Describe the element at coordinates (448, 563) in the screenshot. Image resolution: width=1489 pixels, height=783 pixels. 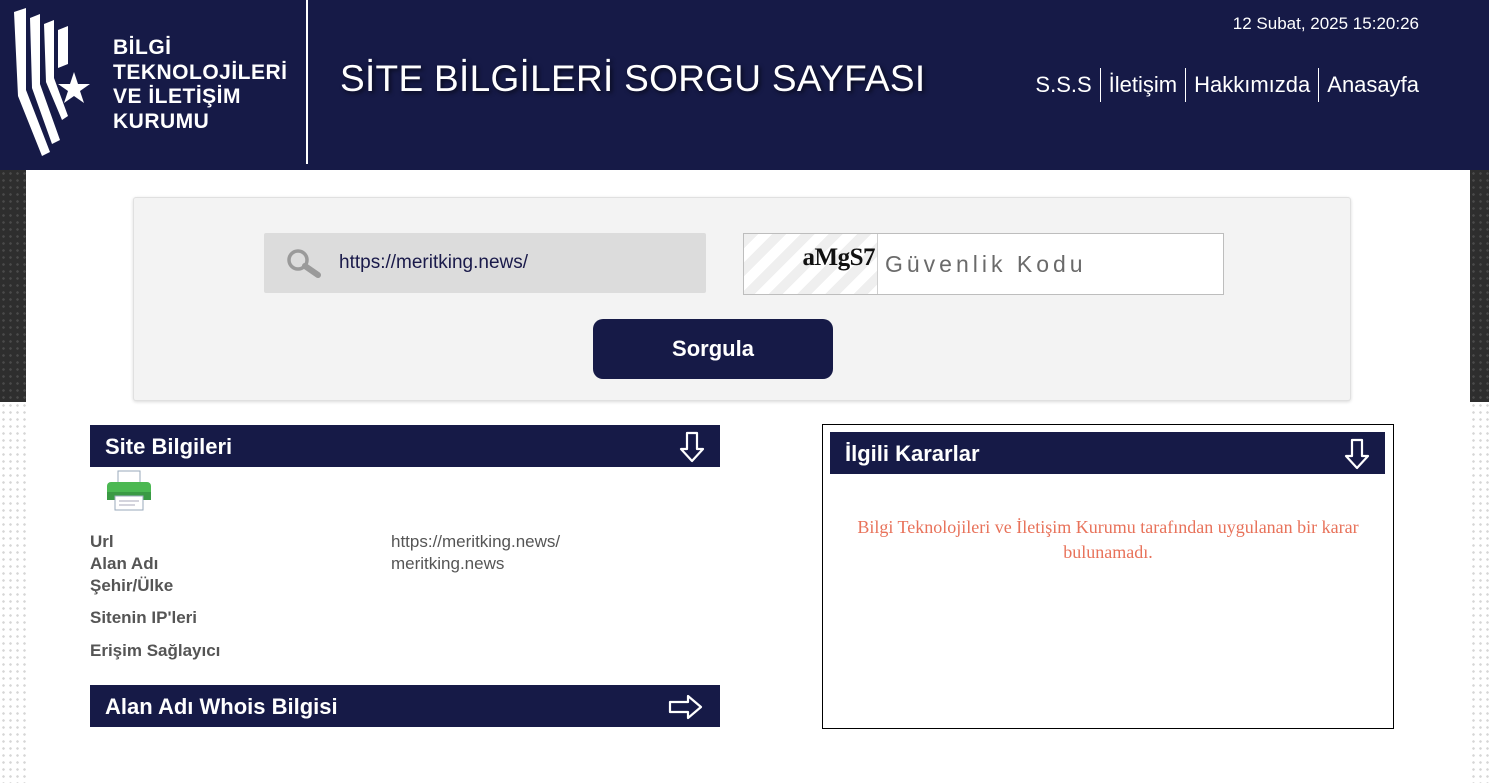
I see `value-alan-adi: meritking.news` at that location.